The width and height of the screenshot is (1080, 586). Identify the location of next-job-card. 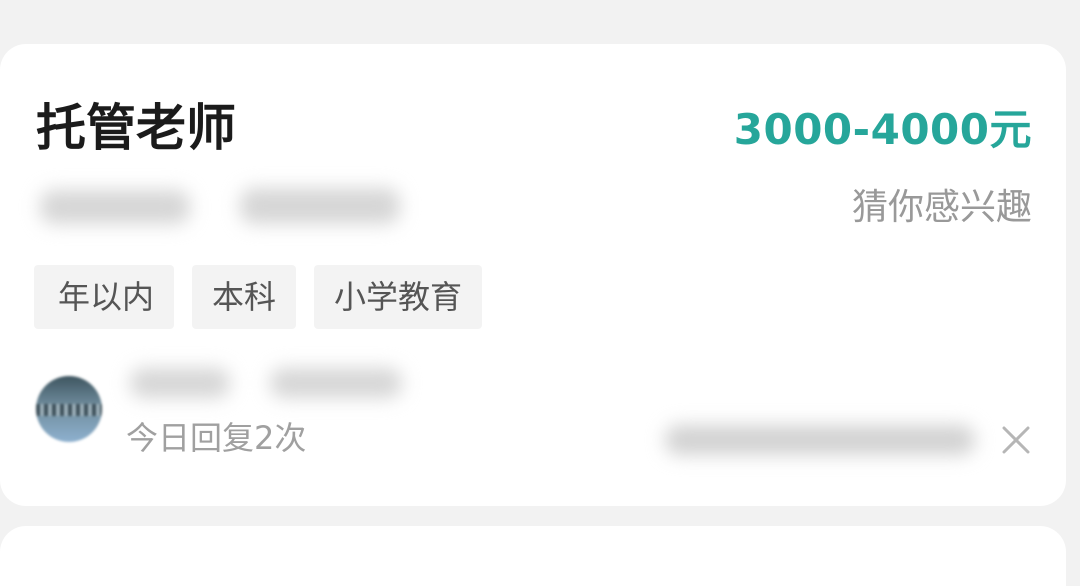
(533, 556).